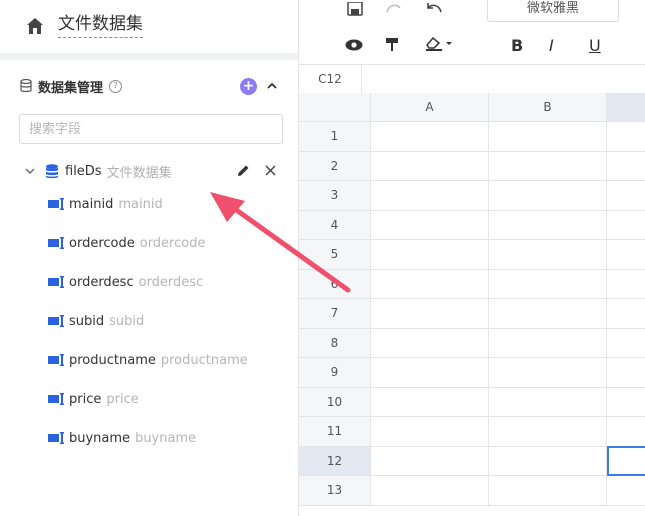 The width and height of the screenshot is (645, 516). What do you see at coordinates (517, 45) in the screenshot?
I see `bold-button: B` at bounding box center [517, 45].